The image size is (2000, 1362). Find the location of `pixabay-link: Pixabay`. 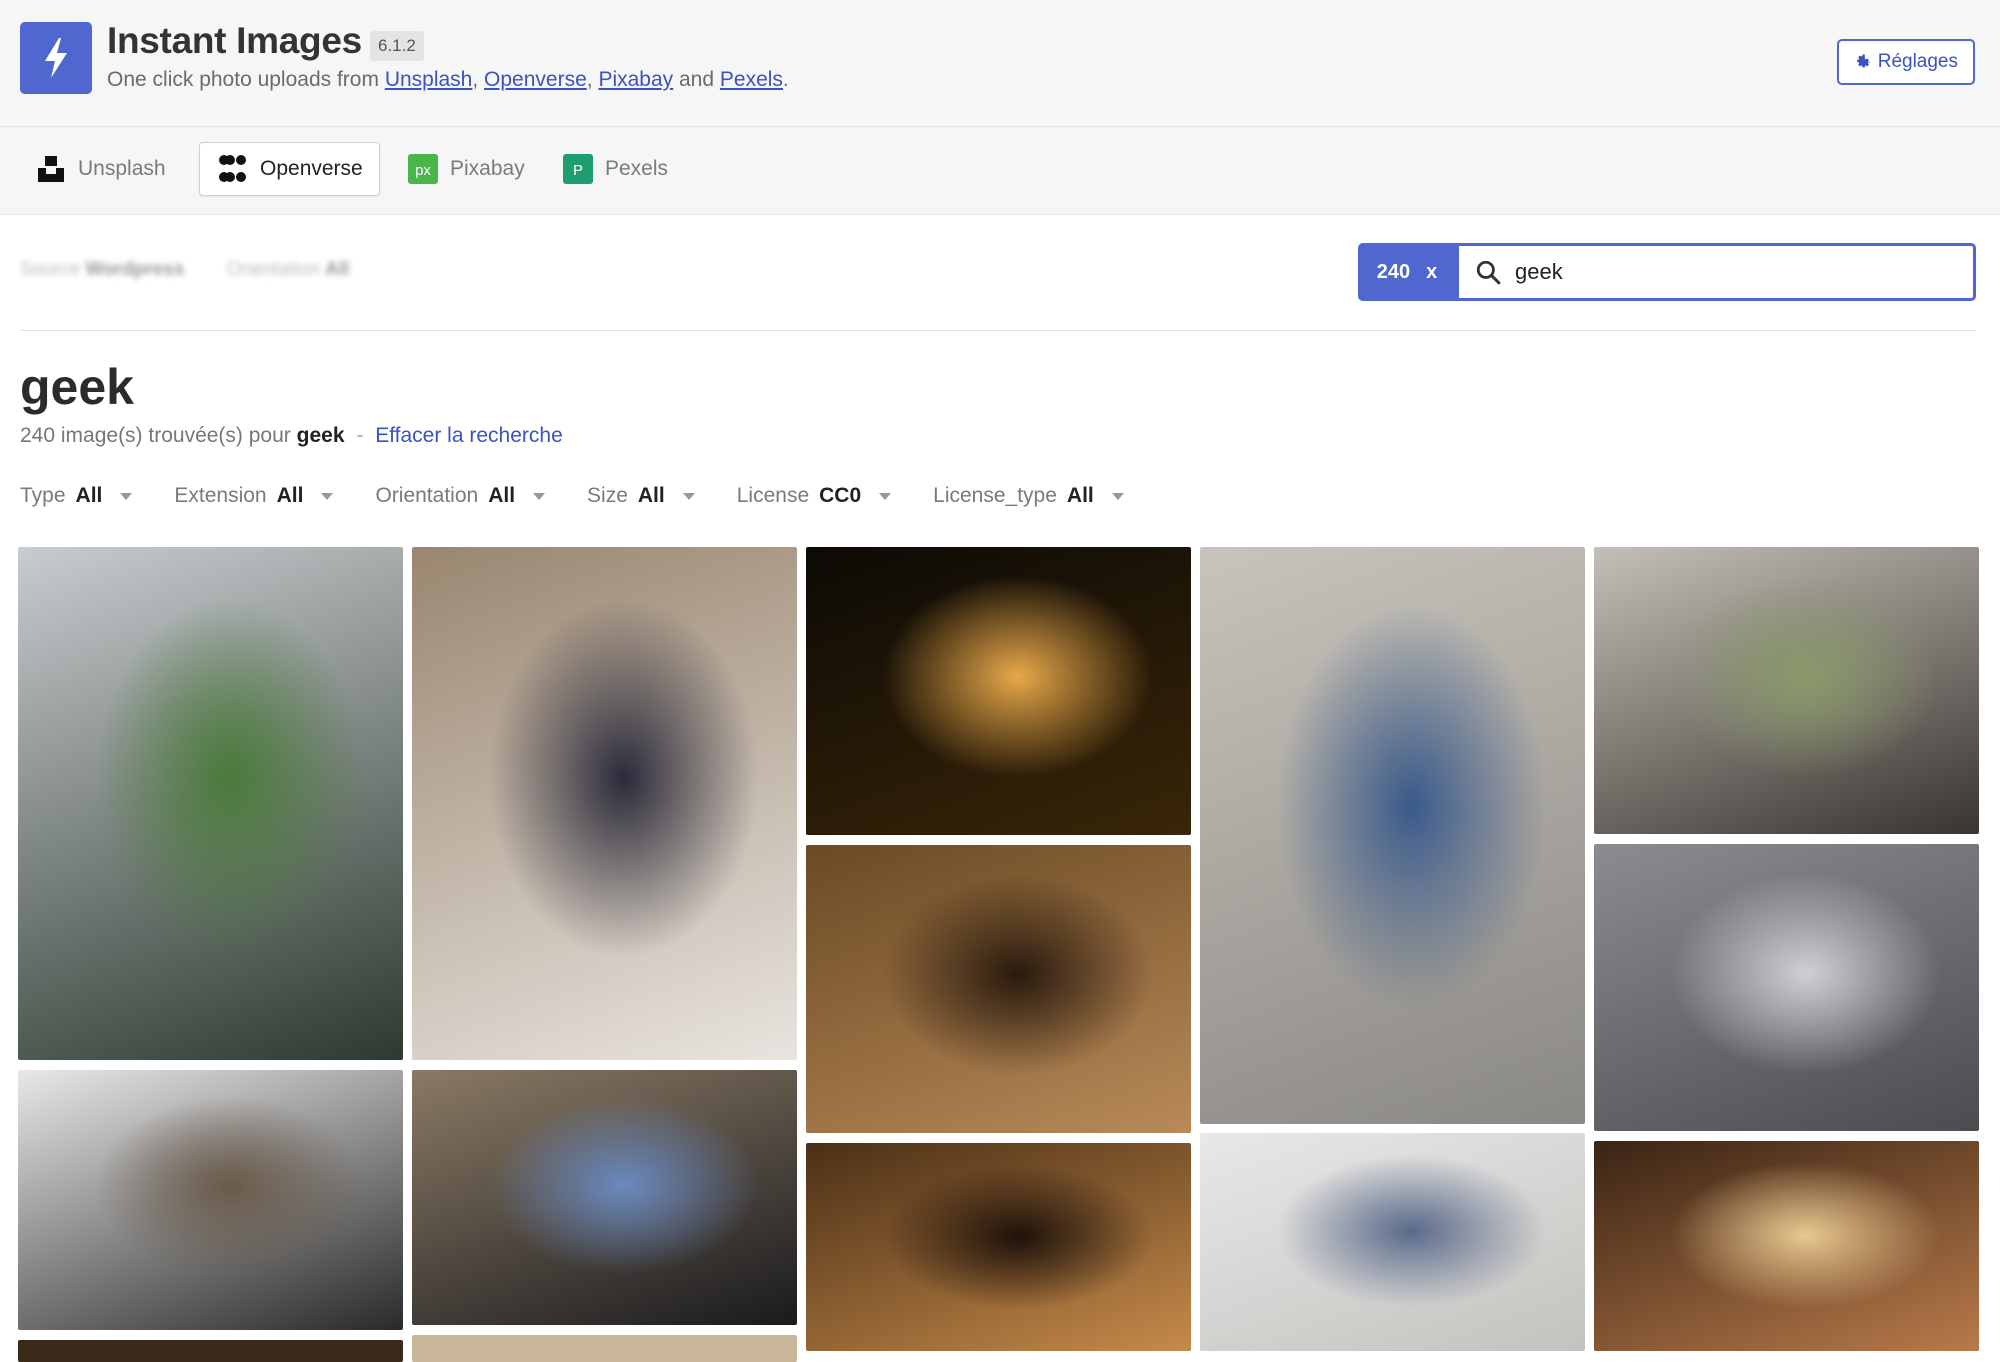

pixabay-link: Pixabay is located at coordinates (635, 79).